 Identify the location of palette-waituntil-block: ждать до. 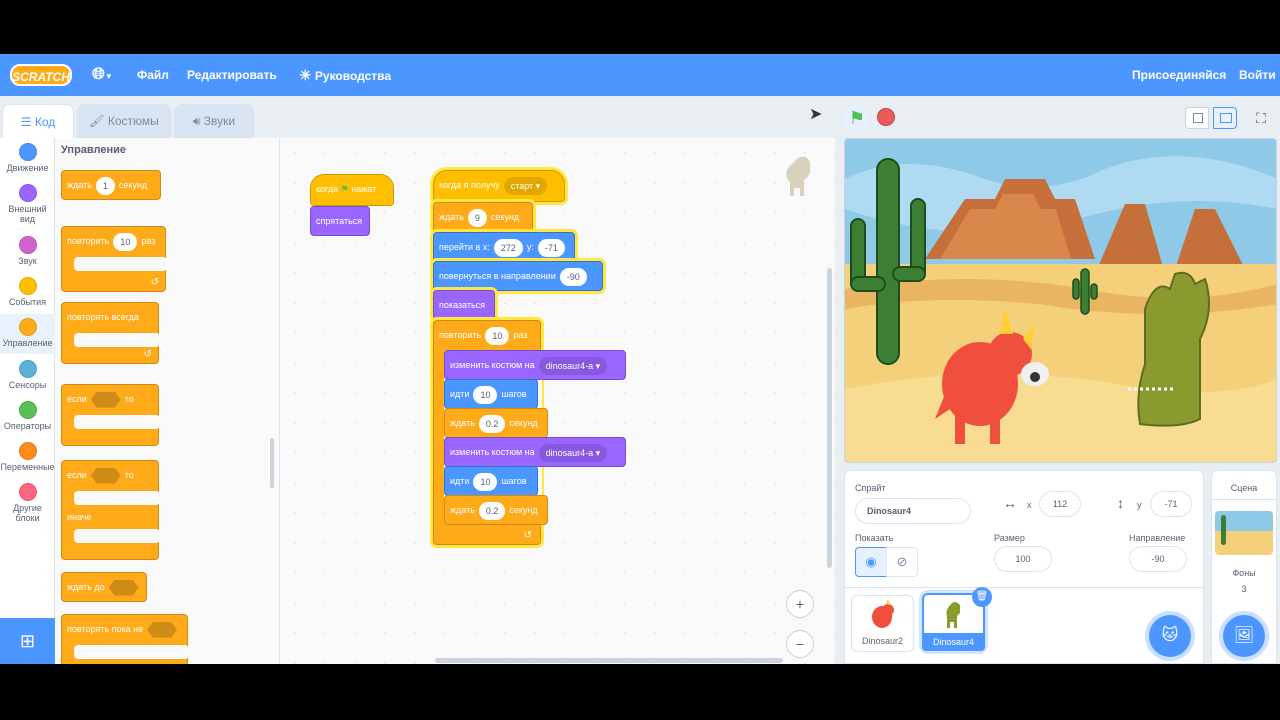
(104, 587).